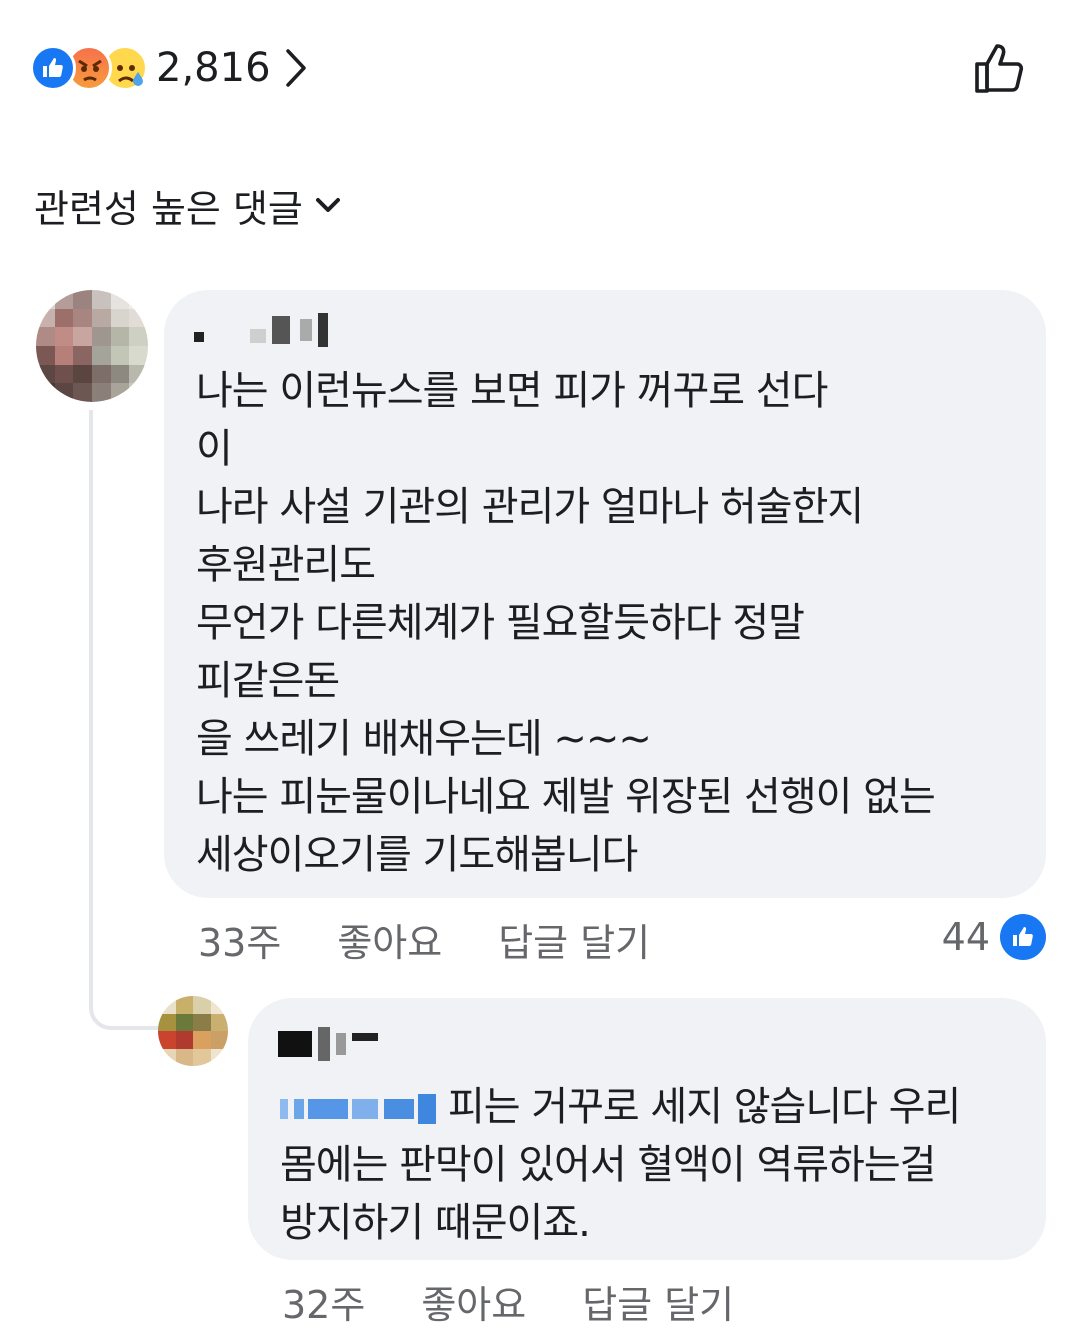  What do you see at coordinates (1023, 937) in the screenshot?
I see `like-badge-icon` at bounding box center [1023, 937].